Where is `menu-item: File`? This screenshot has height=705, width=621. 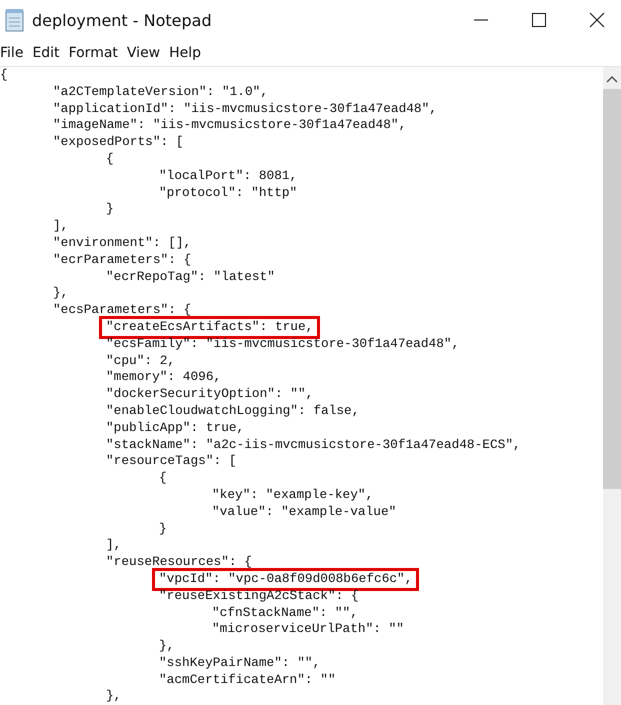
menu-item: File is located at coordinates (14, 53).